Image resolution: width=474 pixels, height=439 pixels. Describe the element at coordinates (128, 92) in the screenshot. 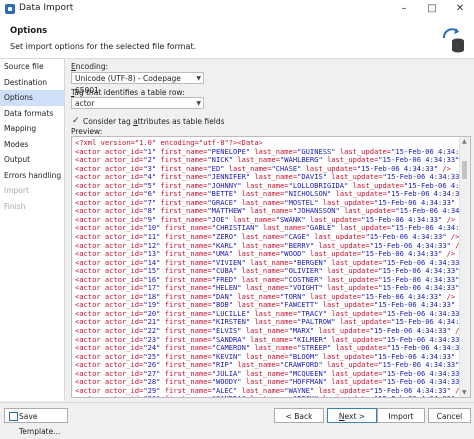

I see `row-tag-label: Tag that identifies a table row:` at that location.